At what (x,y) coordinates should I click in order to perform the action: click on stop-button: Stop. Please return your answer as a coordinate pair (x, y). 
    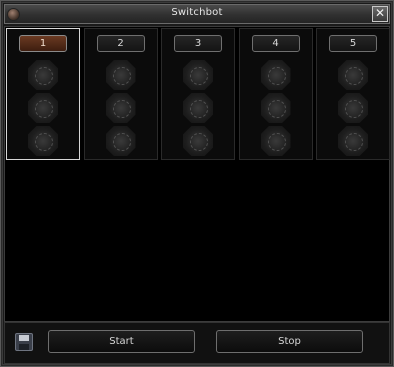
    Looking at the image, I should click on (289, 341).